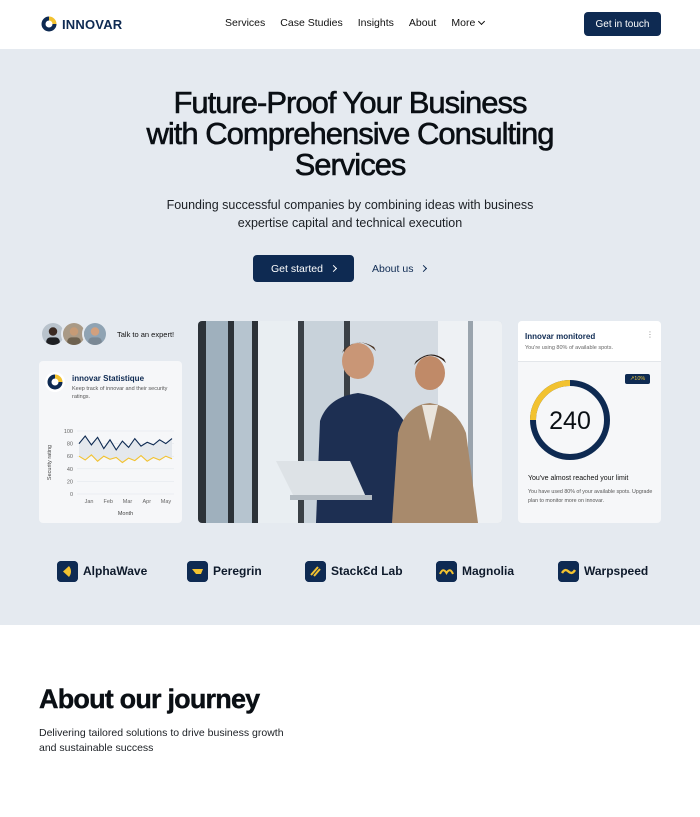 The width and height of the screenshot is (700, 817). Describe the element at coordinates (68, 432) in the screenshot. I see `y-tick-label: 100` at that location.